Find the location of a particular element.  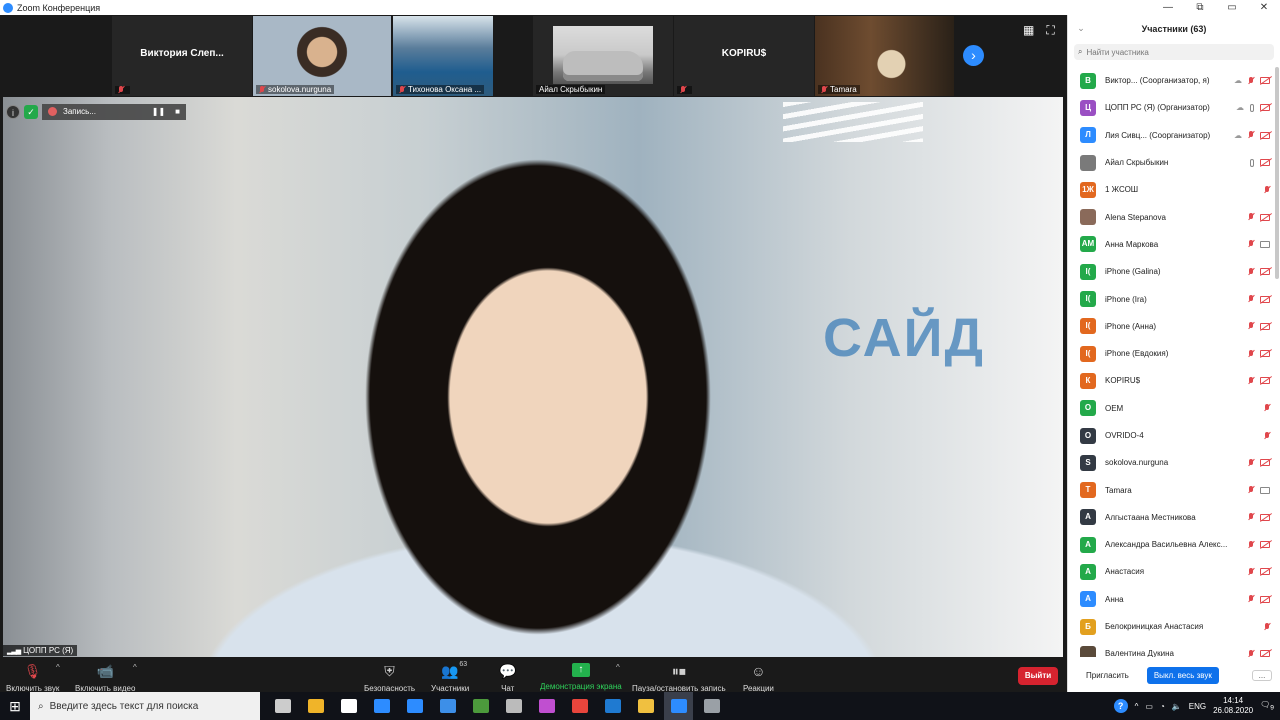

pause-recording-icon: ❚❚ is located at coordinates (158, 111).